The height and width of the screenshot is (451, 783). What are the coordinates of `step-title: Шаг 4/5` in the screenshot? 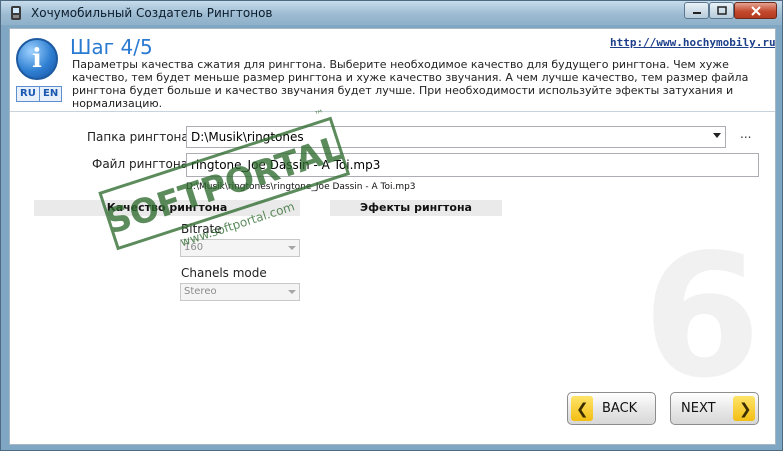 It's located at (111, 47).